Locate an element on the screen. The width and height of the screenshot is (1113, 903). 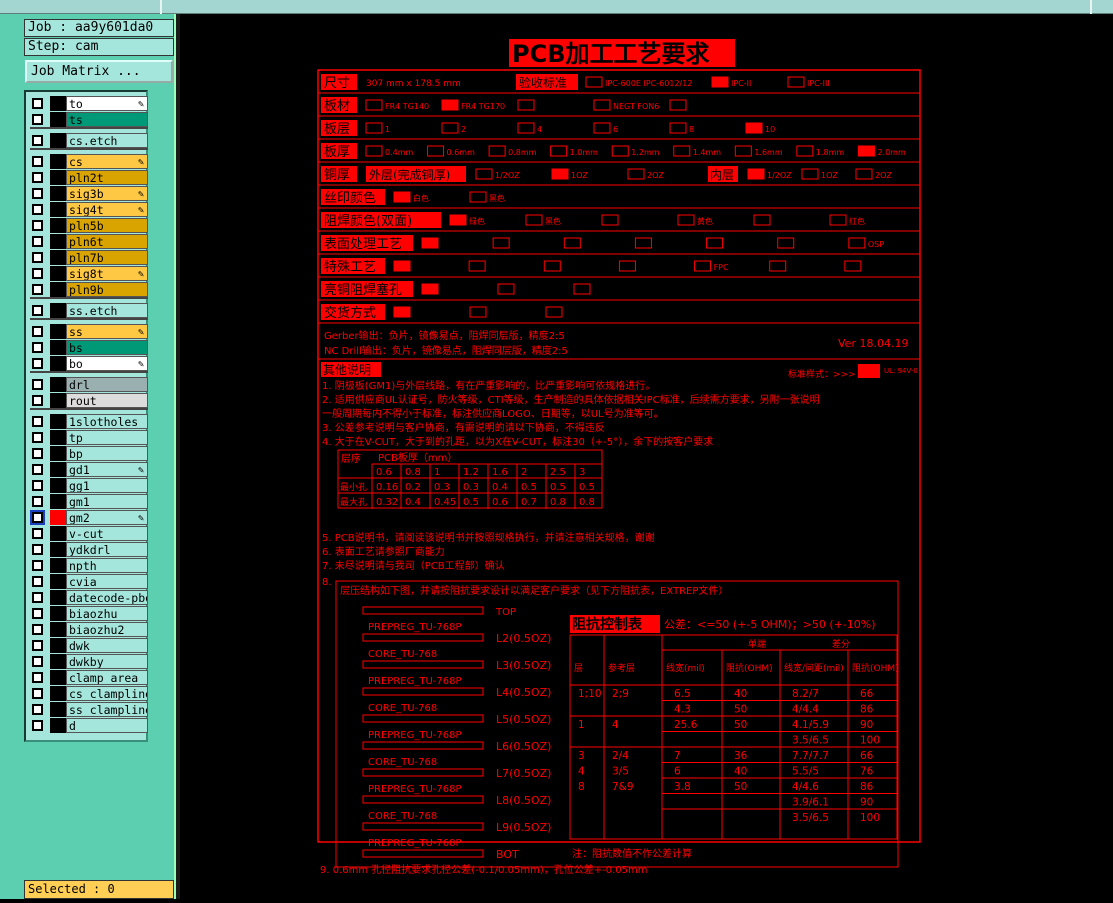
layer-name: biaozhu2 is located at coordinates (107, 629).